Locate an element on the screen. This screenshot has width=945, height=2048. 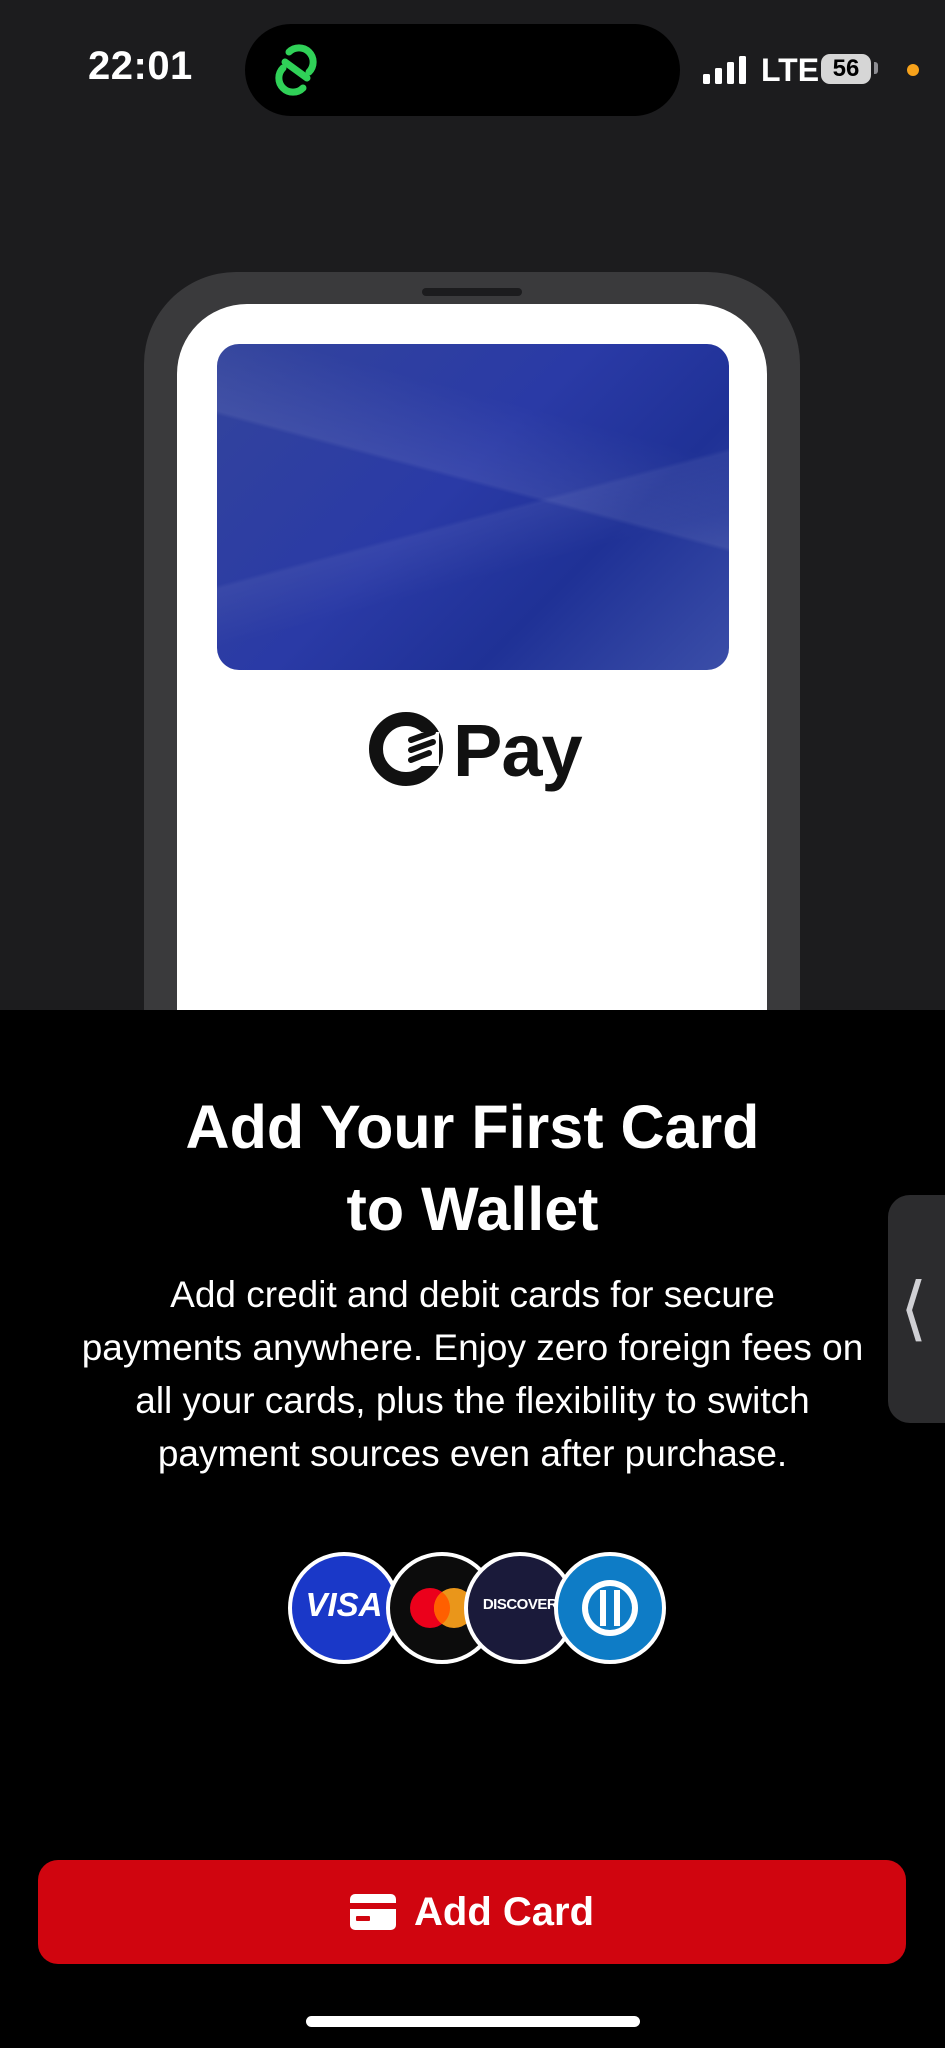
page-title: Add Your First Card to Wallet is located at coordinates (472, 1168).